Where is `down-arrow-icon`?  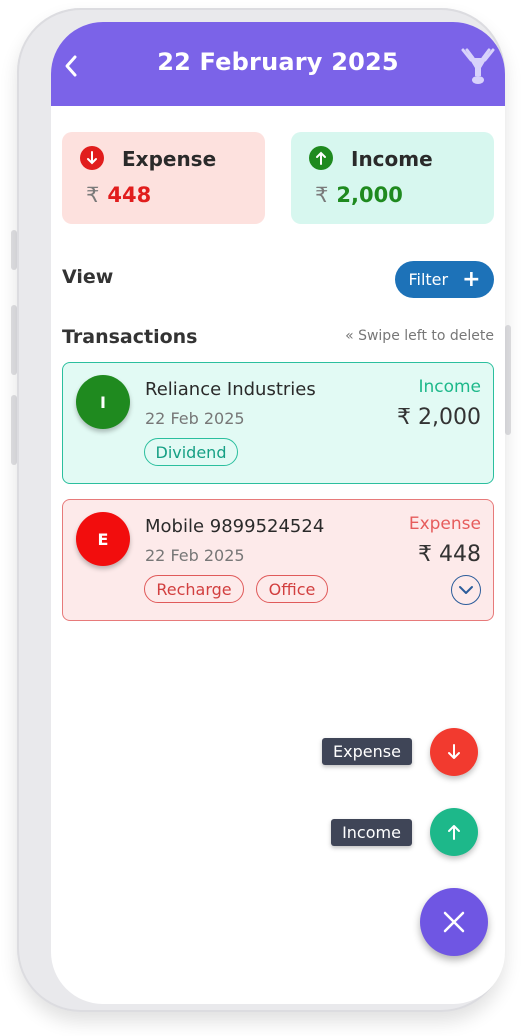
down-arrow-icon is located at coordinates (454, 751).